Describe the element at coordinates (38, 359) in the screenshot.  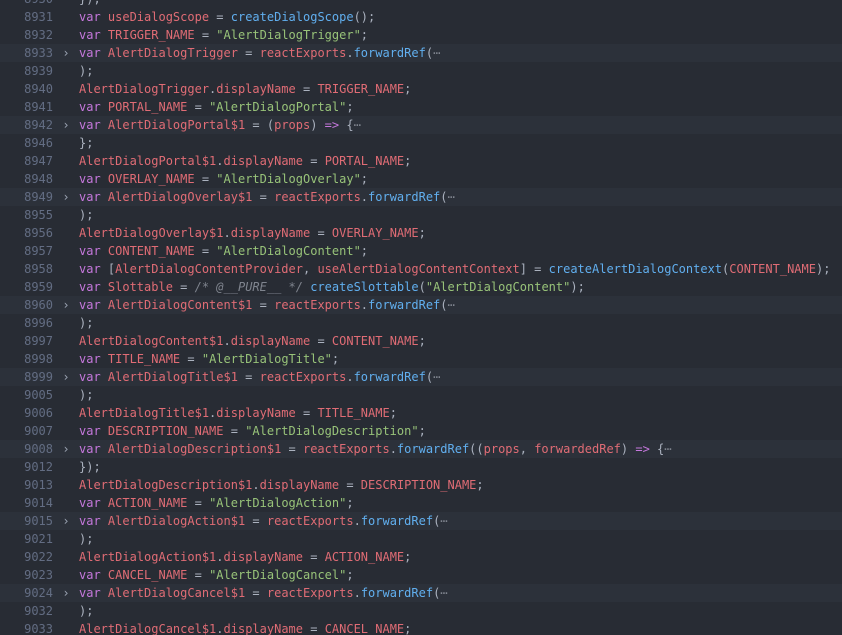
I see `line-number: 8998` at that location.